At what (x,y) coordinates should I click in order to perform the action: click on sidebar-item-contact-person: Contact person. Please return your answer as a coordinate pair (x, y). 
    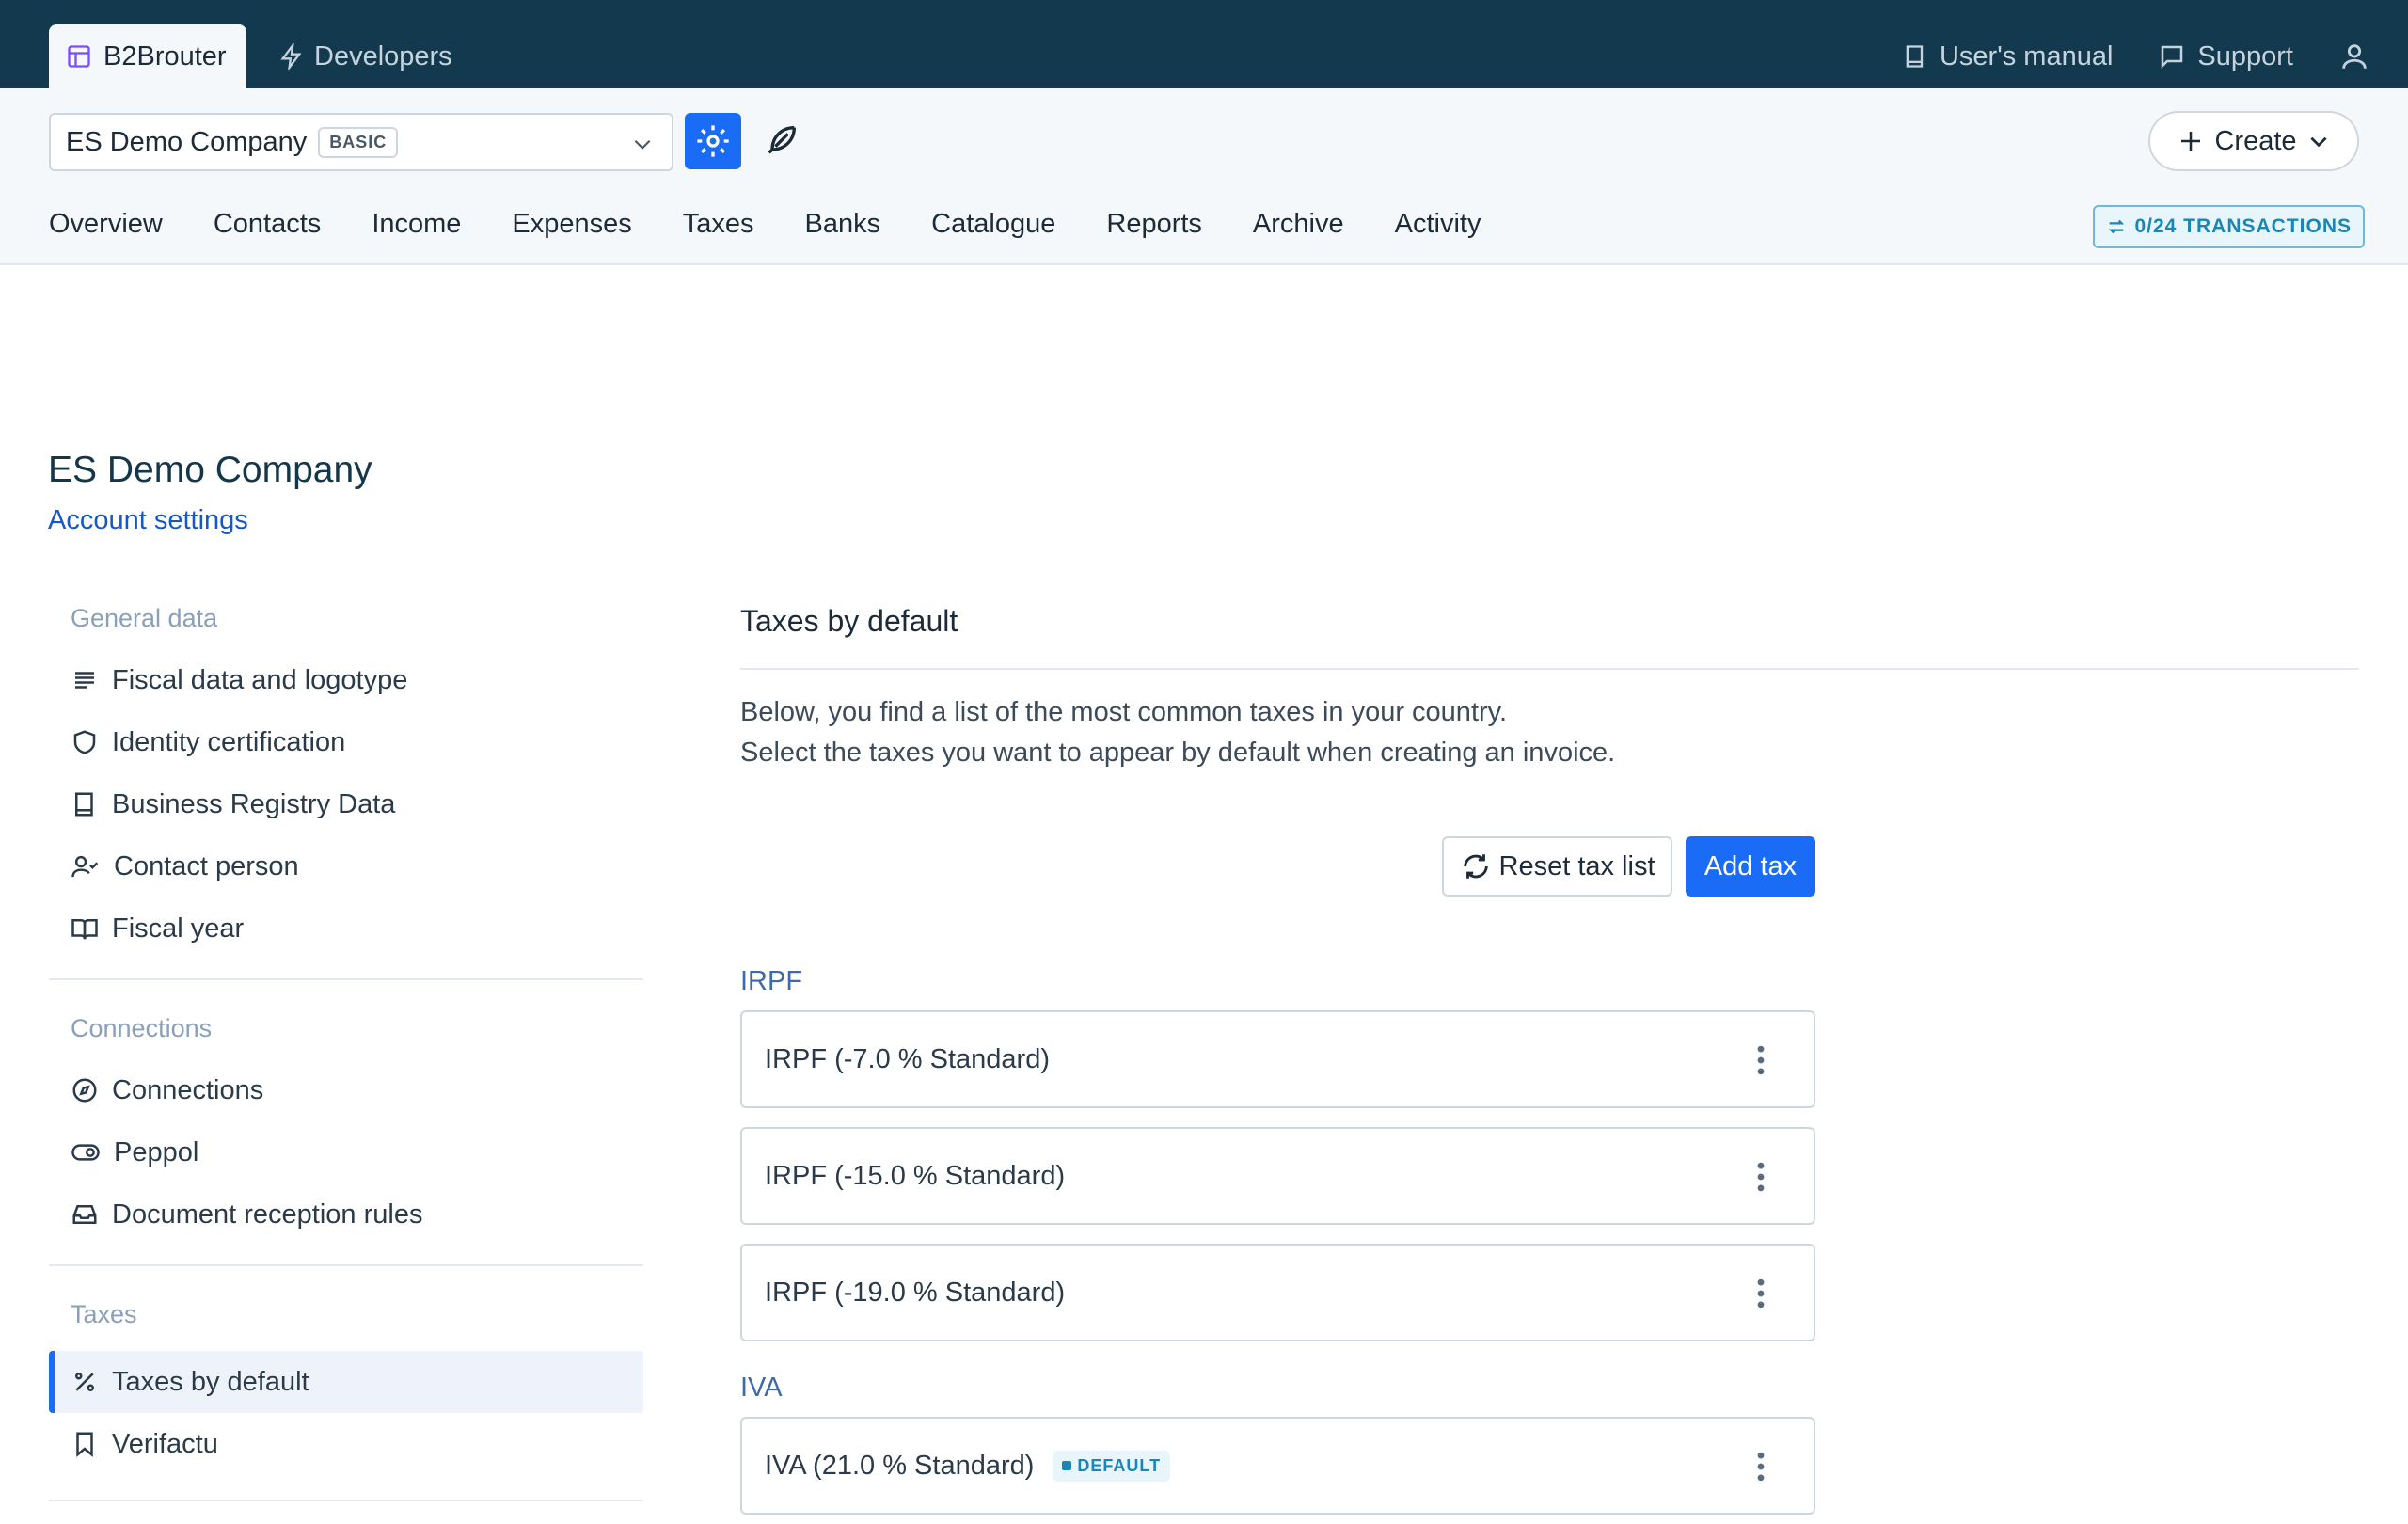
    Looking at the image, I should click on (346, 866).